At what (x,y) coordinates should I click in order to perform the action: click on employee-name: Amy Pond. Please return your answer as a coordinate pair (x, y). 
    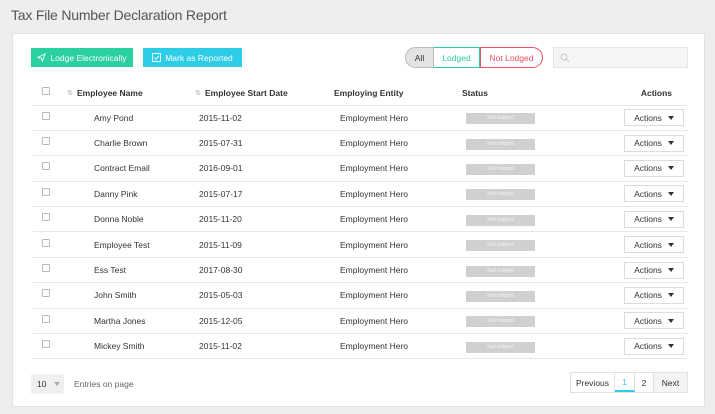
    Looking at the image, I should click on (131, 118).